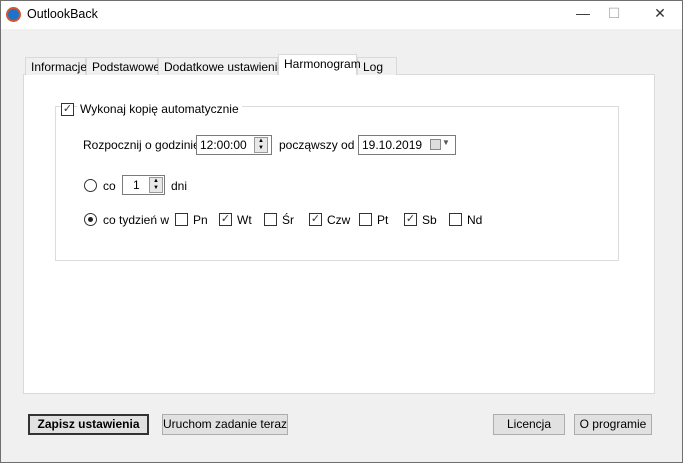 Image resolution: width=683 pixels, height=463 pixels. Describe the element at coordinates (200, 220) in the screenshot. I see `day-label: Pn` at that location.